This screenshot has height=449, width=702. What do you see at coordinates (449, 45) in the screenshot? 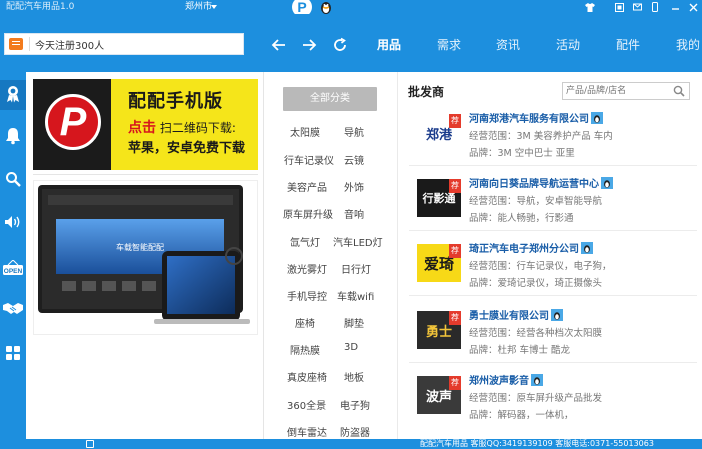
I see `tab-demand: 需求` at bounding box center [449, 45].